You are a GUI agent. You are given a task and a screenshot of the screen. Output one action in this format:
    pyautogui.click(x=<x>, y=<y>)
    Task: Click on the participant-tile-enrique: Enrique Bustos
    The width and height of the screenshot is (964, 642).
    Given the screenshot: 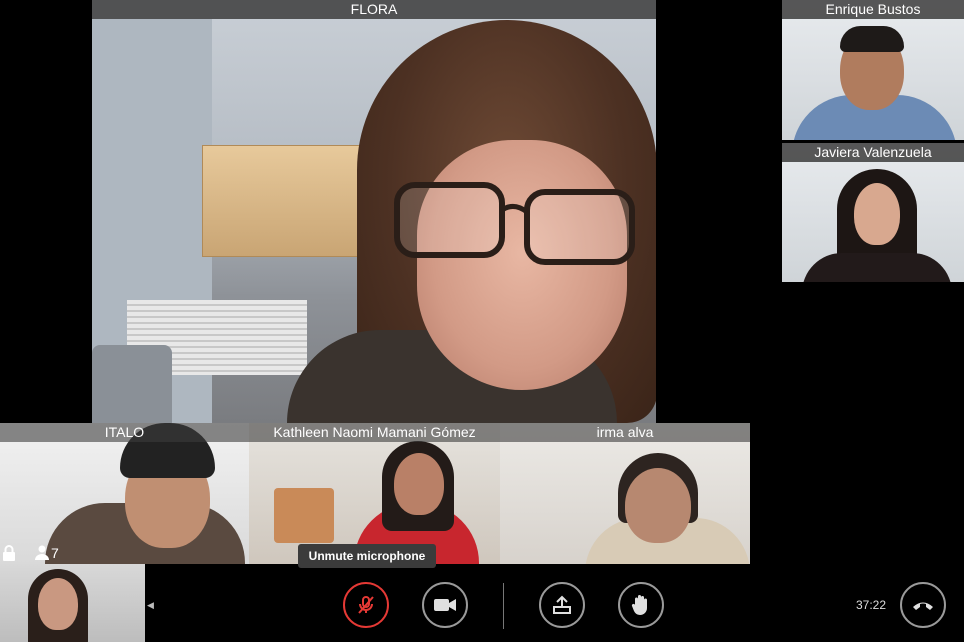 What is the action you would take?
    pyautogui.click(x=873, y=70)
    